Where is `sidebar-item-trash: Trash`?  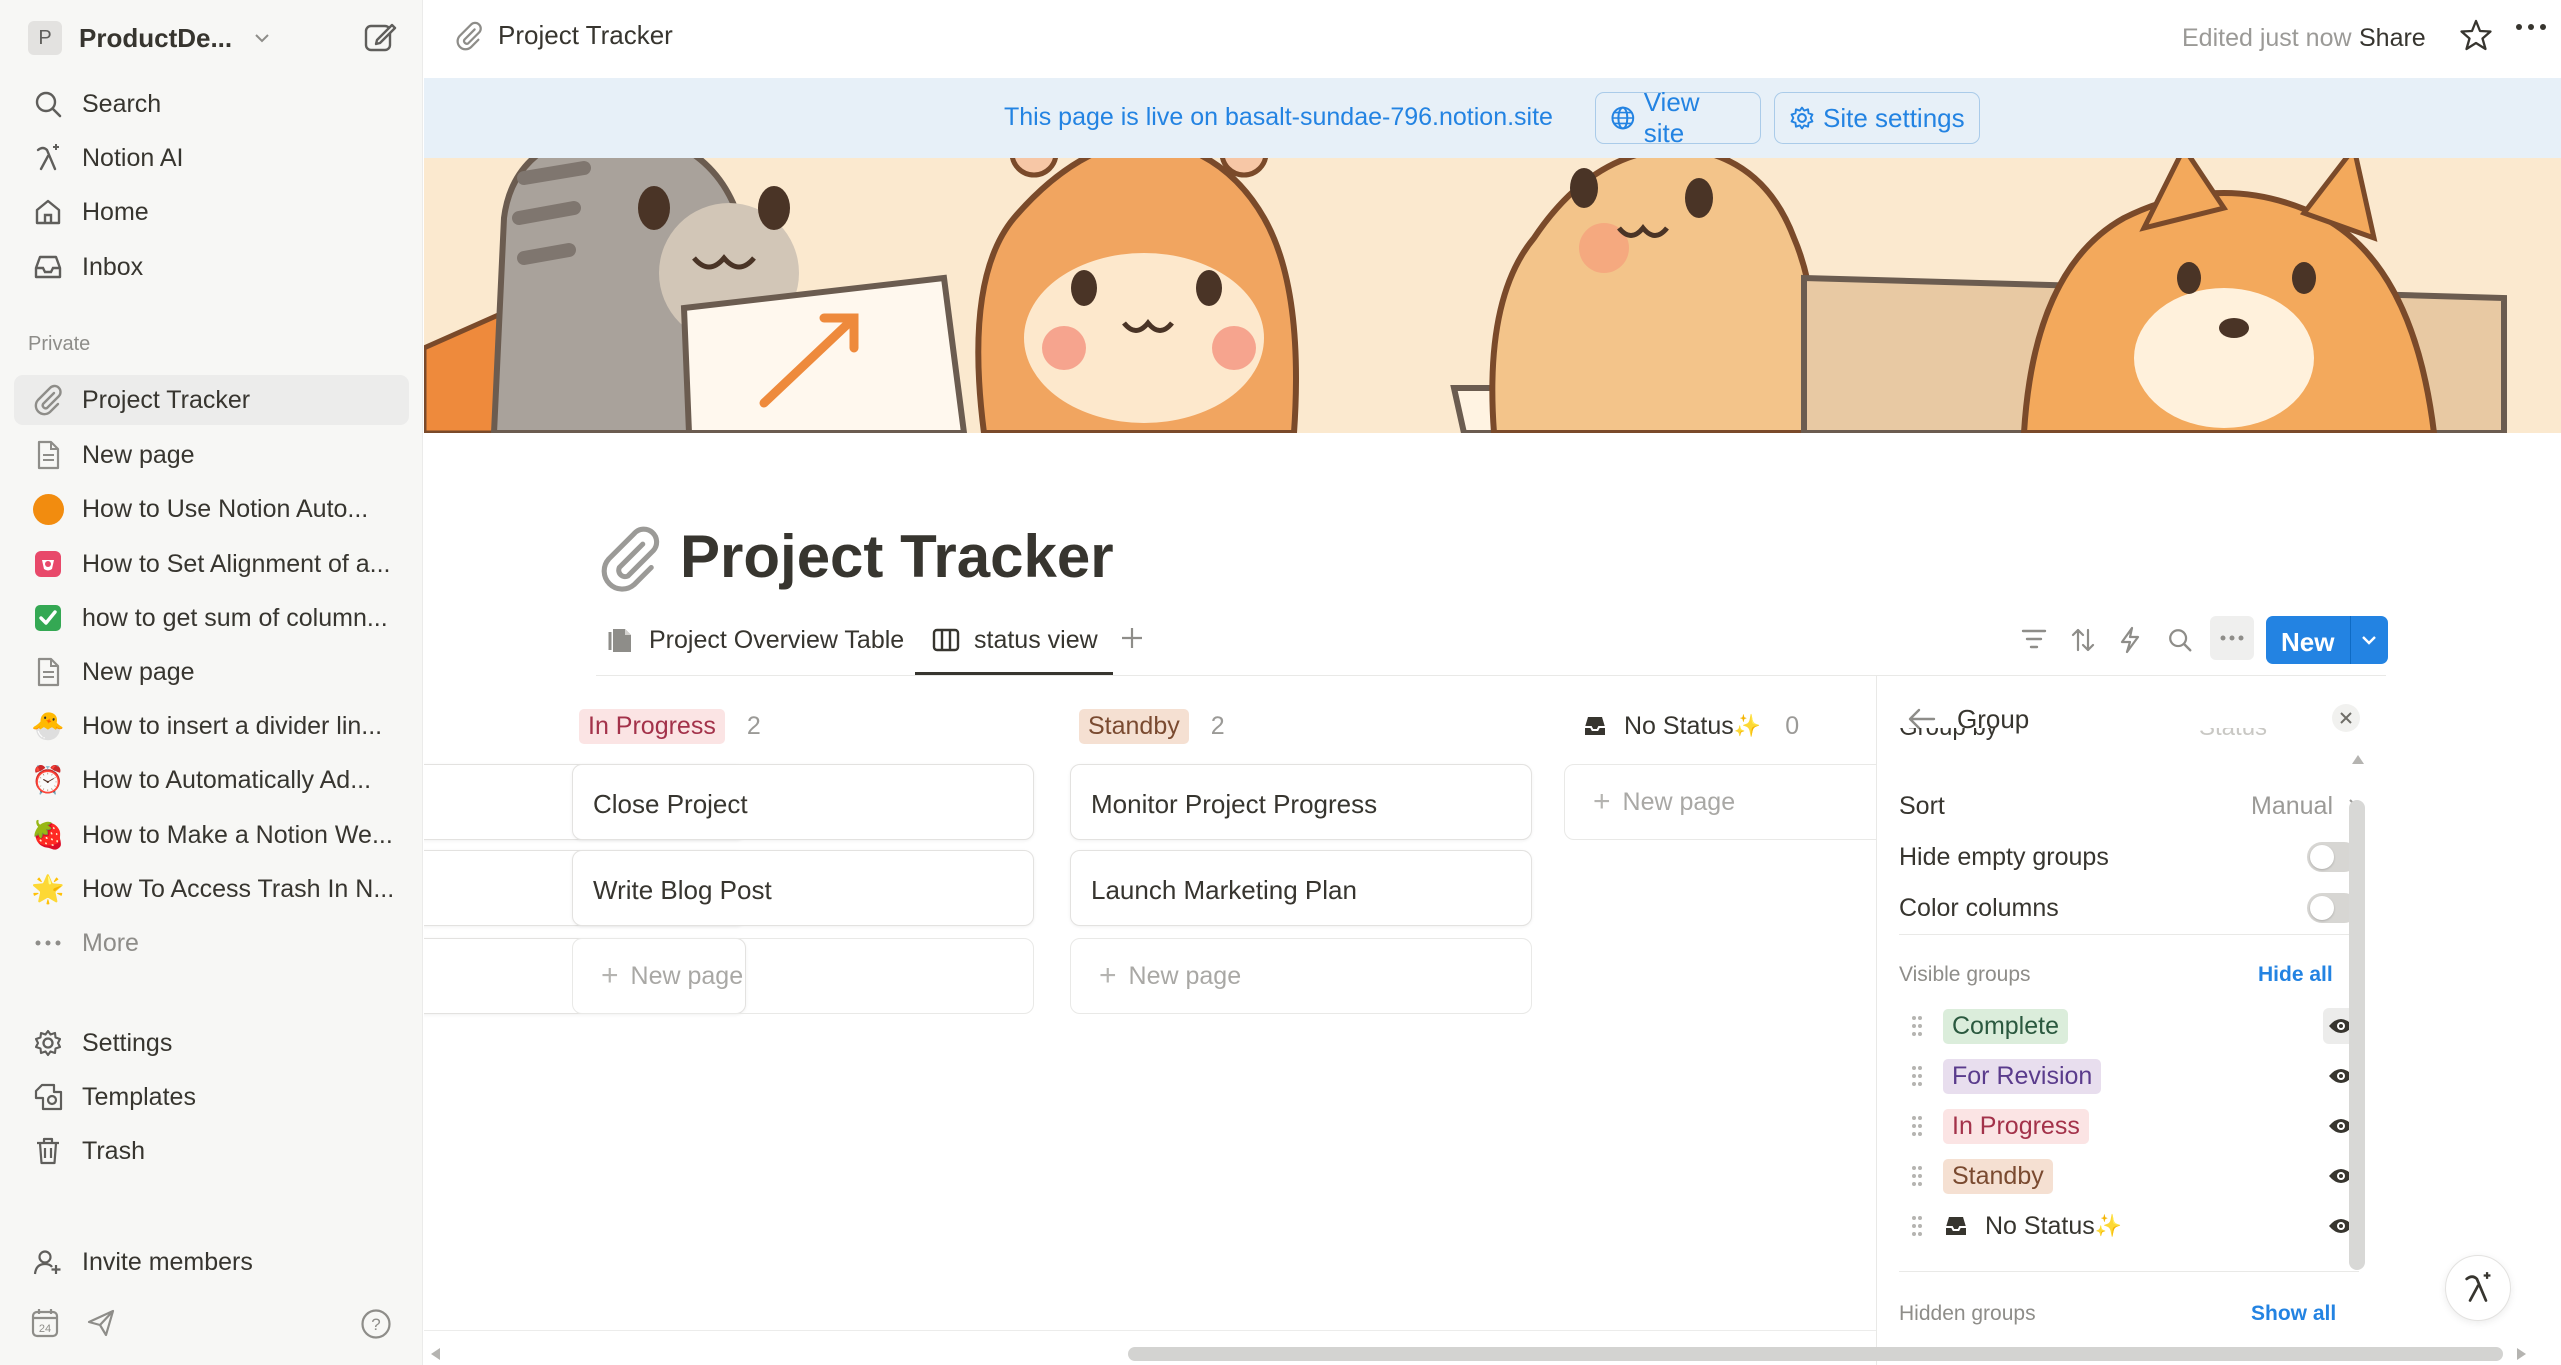
sidebar-item-trash: Trash is located at coordinates (211, 1151).